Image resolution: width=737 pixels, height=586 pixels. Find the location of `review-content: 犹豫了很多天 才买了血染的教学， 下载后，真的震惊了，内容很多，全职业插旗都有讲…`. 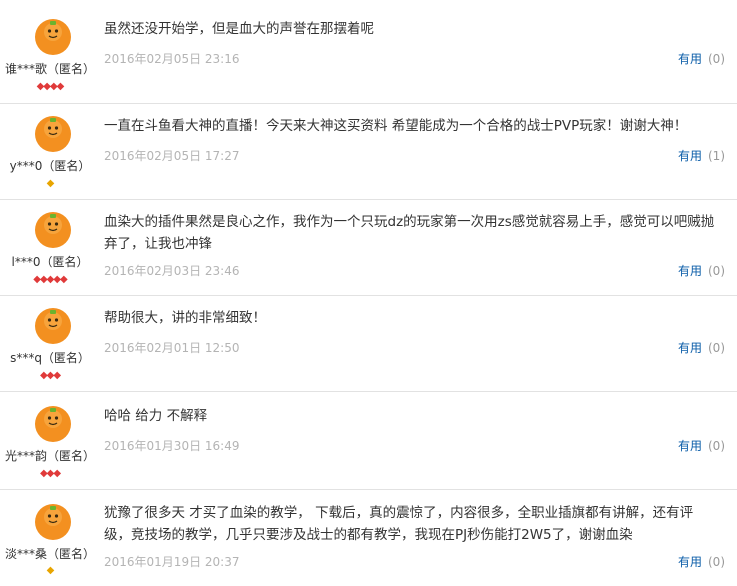

review-content: 犹豫了很多天 才买了血染的教学， 下载后，真的震惊了，内容很多，全职业插旗都有讲… is located at coordinates (399, 524).